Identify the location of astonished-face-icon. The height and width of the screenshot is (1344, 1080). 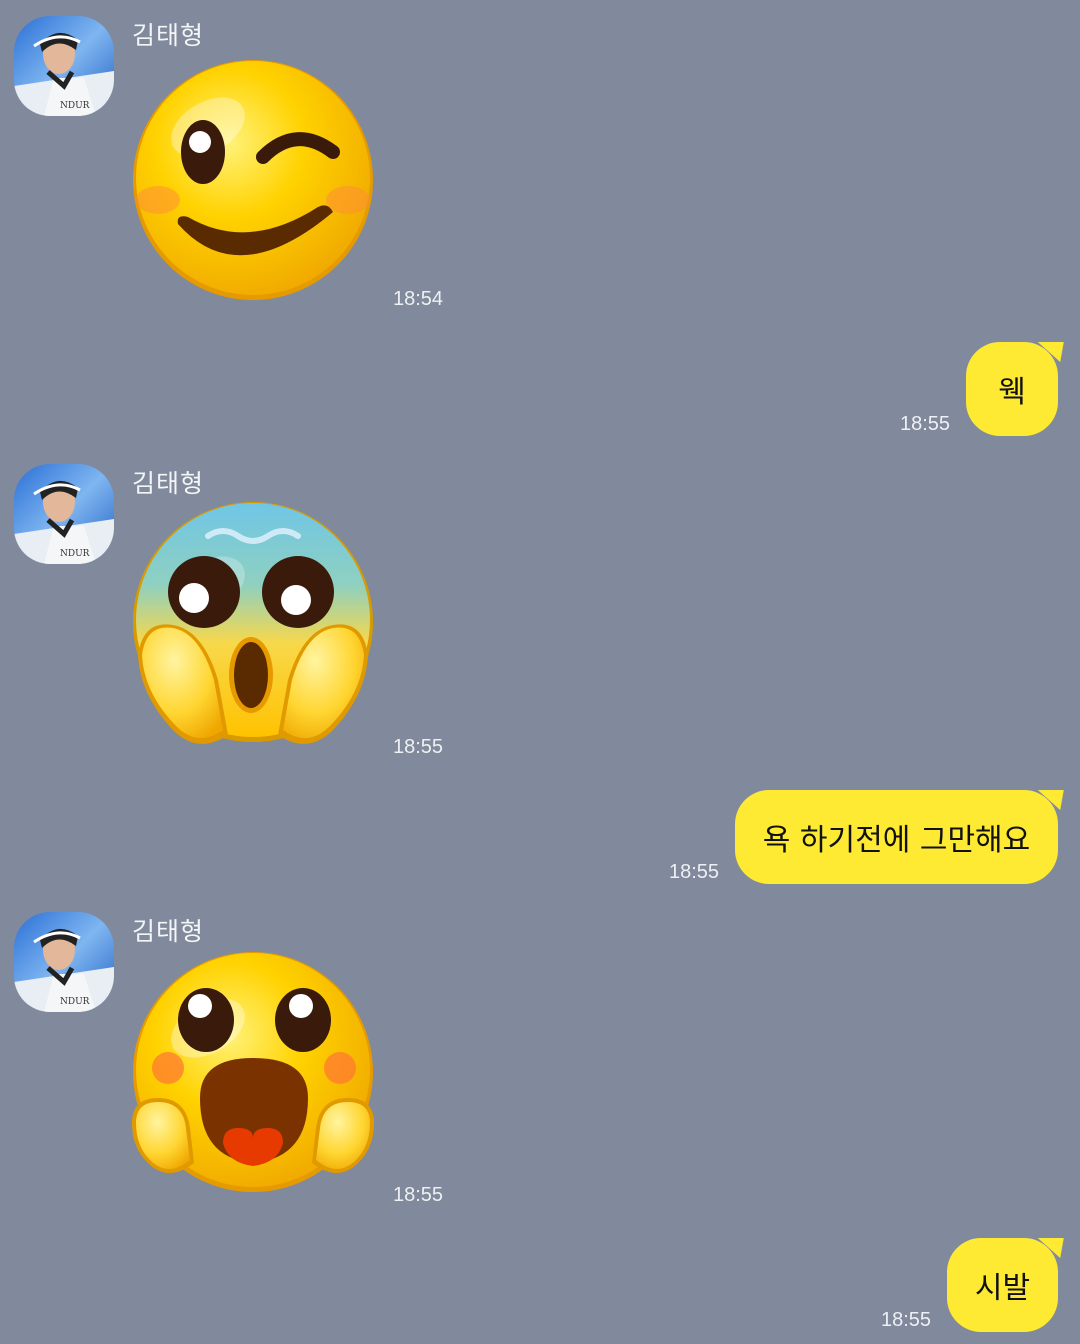
(253, 1073).